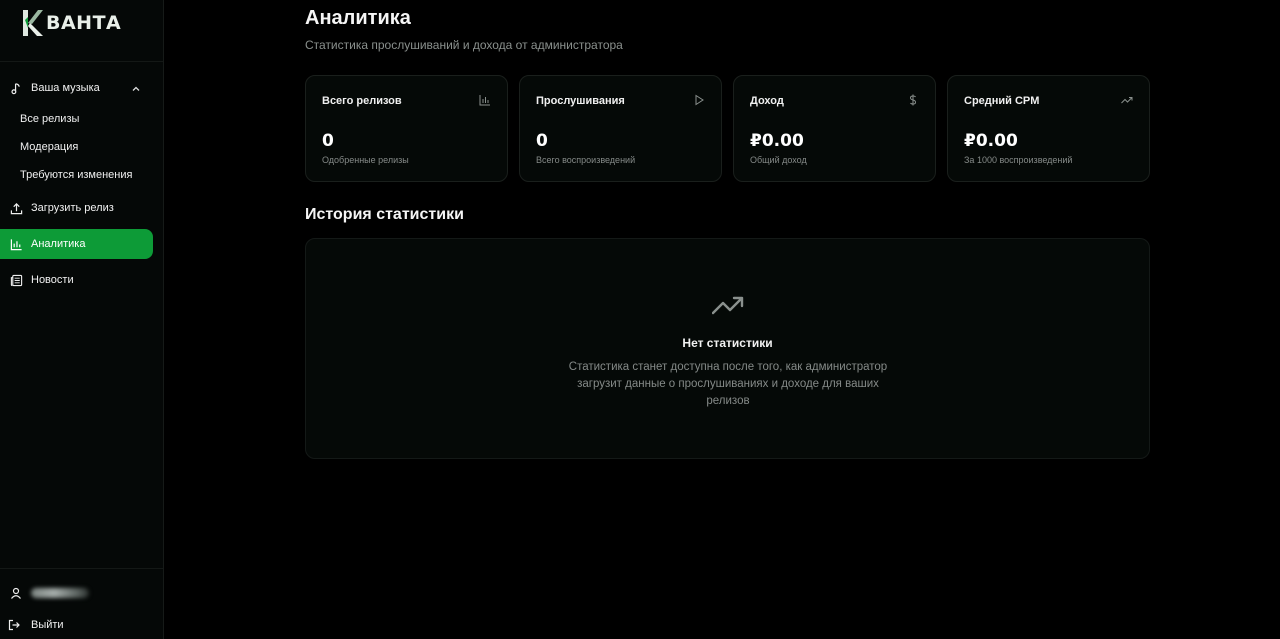 This screenshot has height=639, width=1280. I want to click on sidebar-subitem-moderation: Модерация, so click(49, 147).